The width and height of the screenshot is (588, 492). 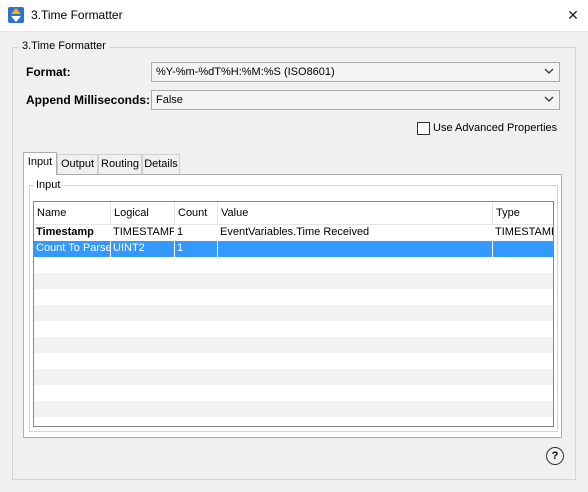 What do you see at coordinates (355, 213) in the screenshot?
I see `column-header-value: Value` at bounding box center [355, 213].